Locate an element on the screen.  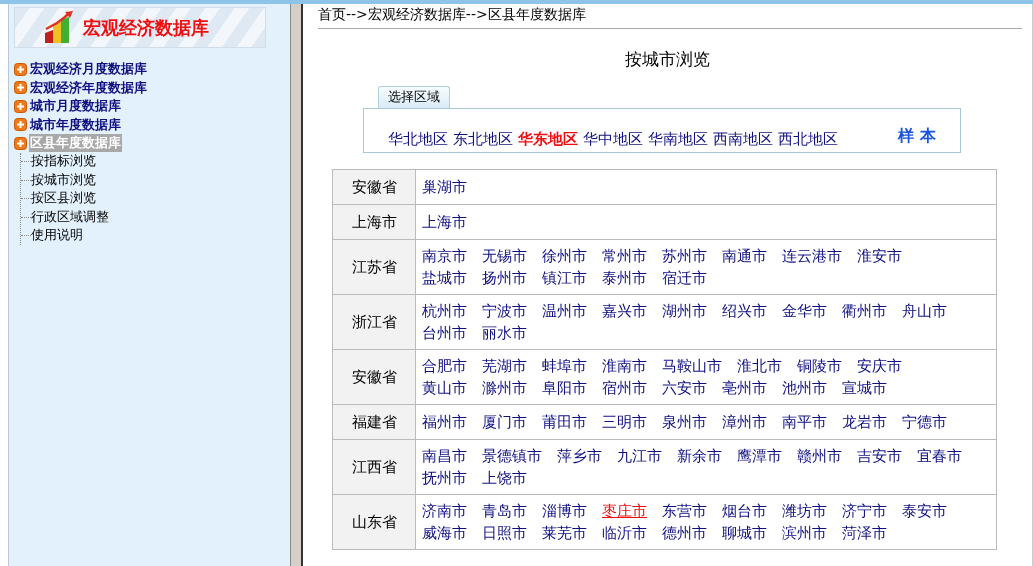
city-link: 宿州市 is located at coordinates (624, 388).